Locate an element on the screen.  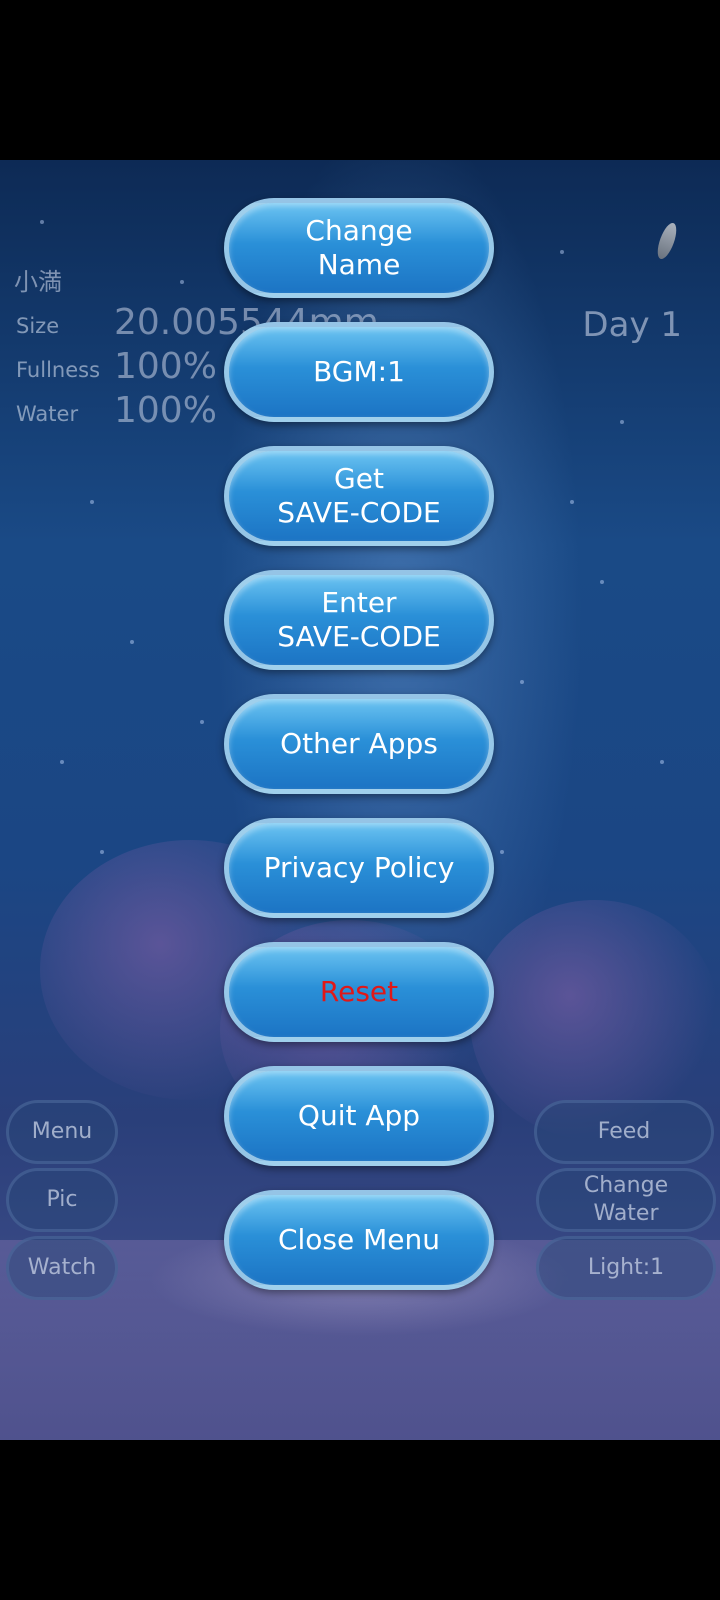
pic-button: Pic is located at coordinates (62, 1200).